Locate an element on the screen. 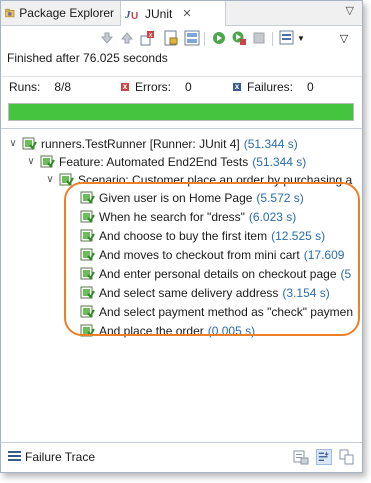  errors-label: Errors: is located at coordinates (153, 87).